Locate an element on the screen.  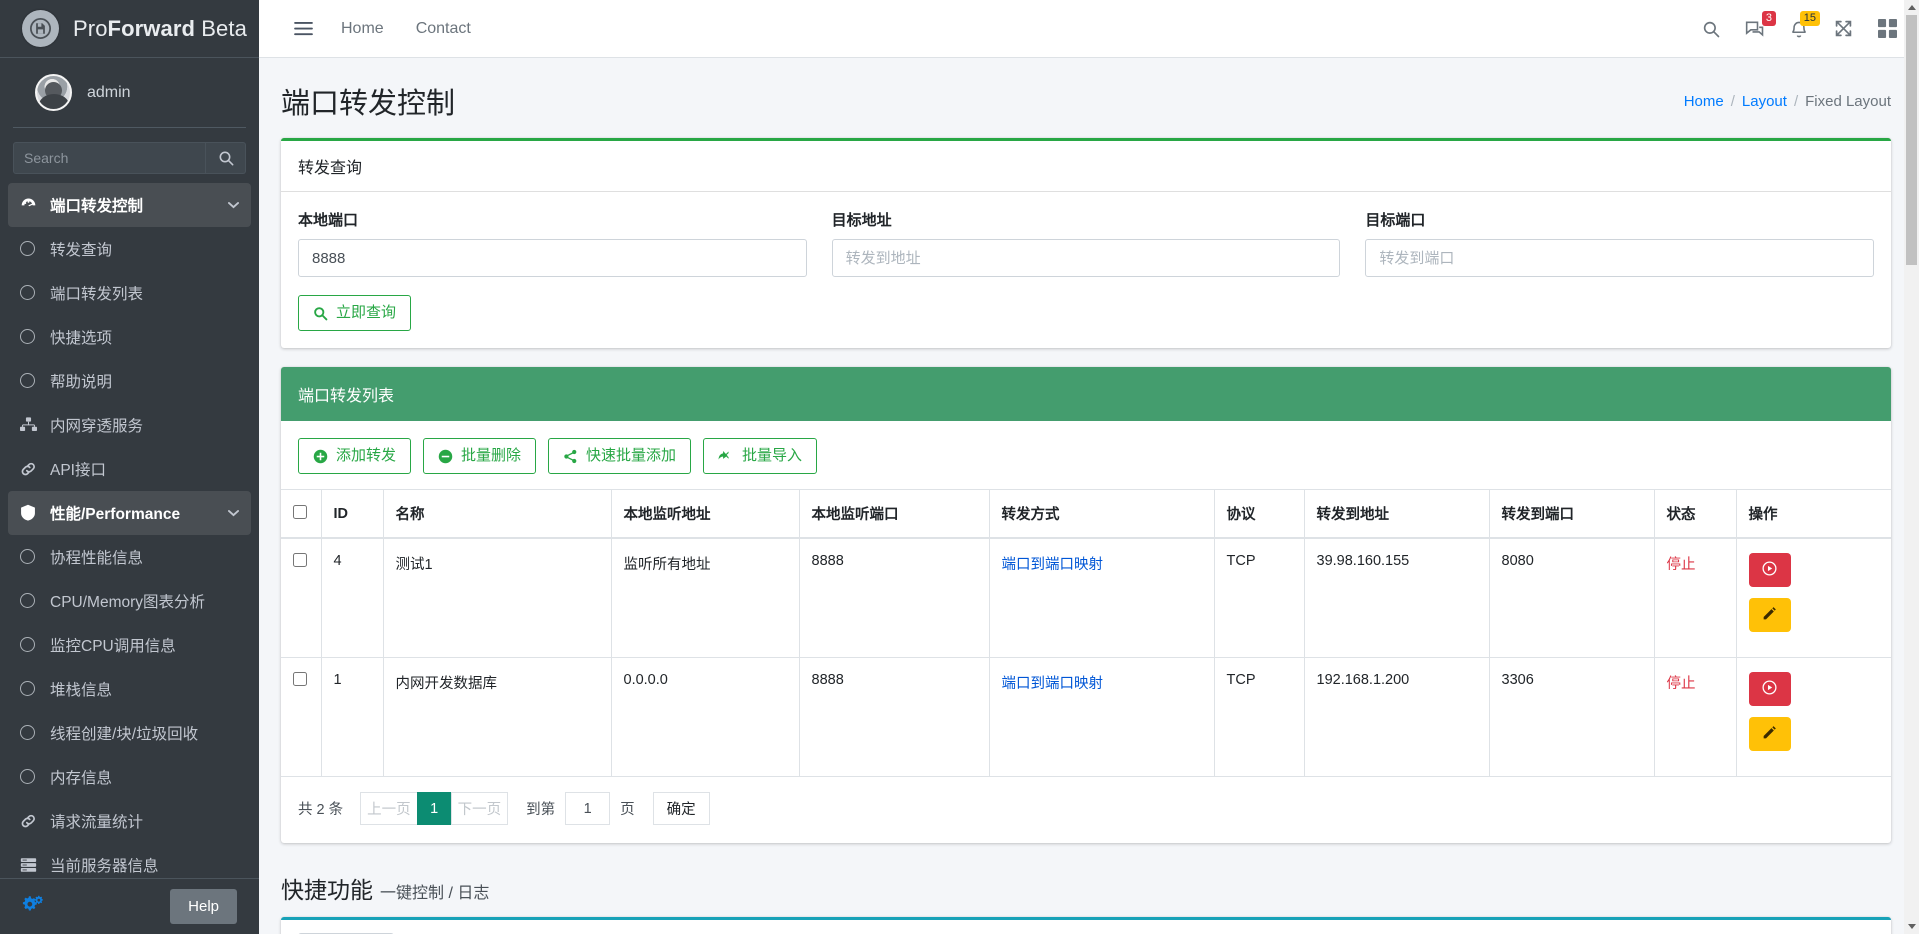
quick-batch-add-button: 快速批量添加 is located at coordinates (620, 456).